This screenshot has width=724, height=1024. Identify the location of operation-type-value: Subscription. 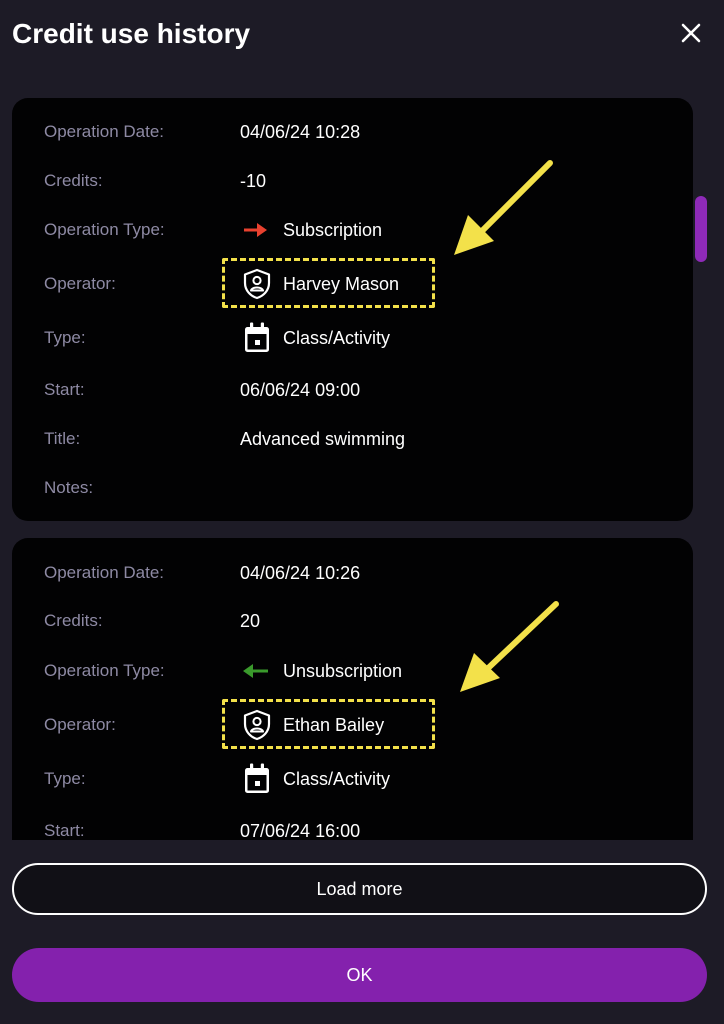
(311, 230).